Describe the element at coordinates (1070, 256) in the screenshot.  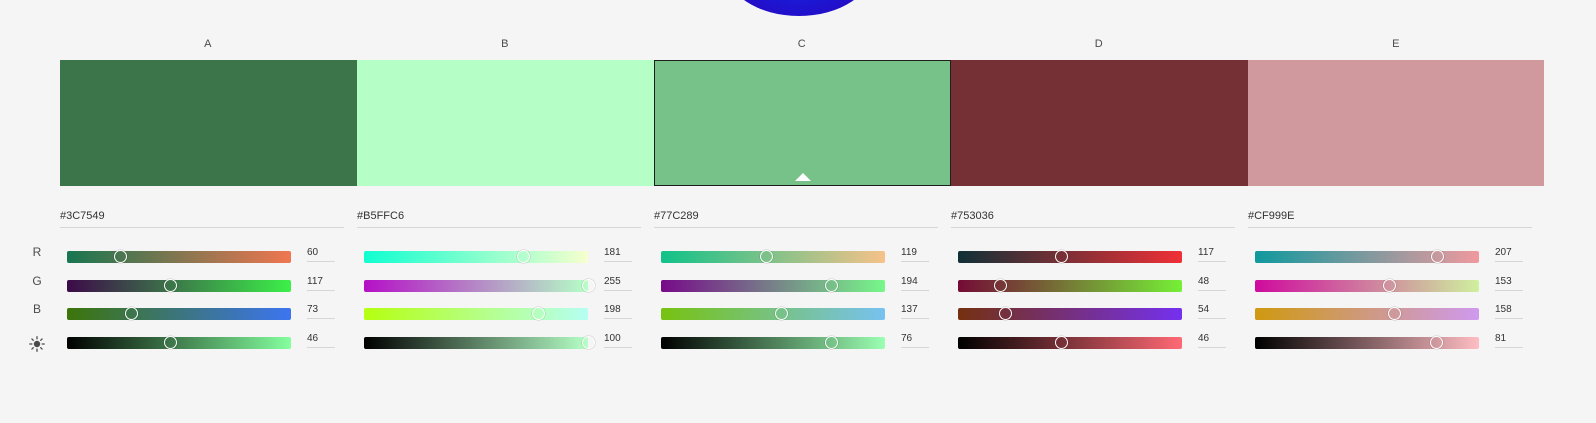
I see `slider-r-d` at that location.